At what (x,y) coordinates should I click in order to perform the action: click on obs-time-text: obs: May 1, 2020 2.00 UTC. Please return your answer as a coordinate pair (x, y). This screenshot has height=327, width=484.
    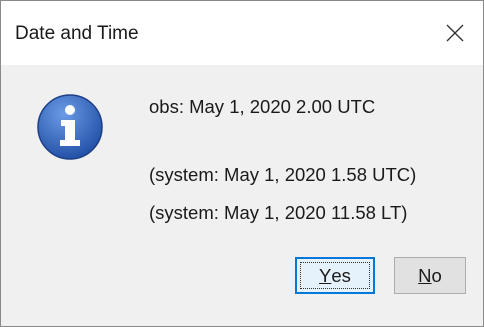
    Looking at the image, I should click on (262, 106).